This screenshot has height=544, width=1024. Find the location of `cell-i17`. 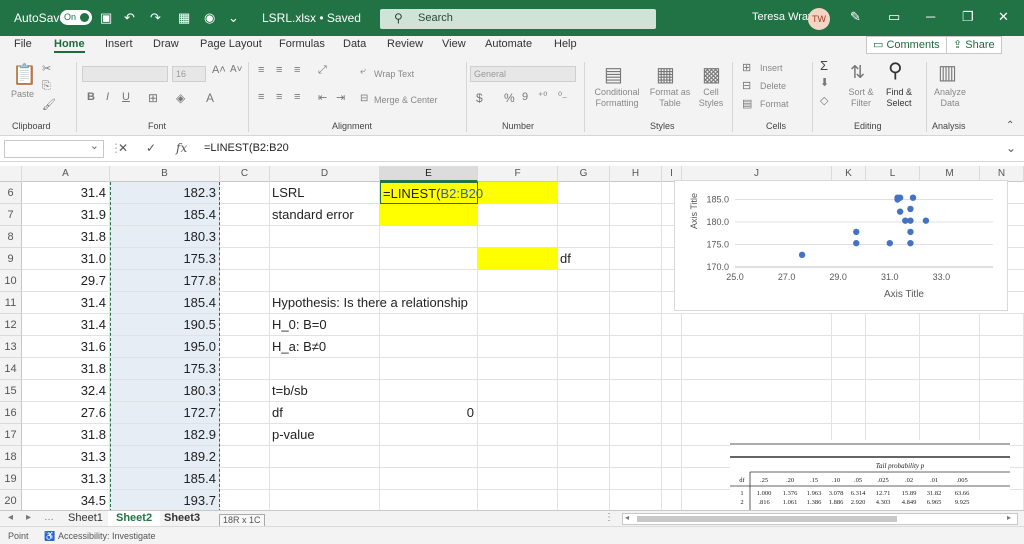

cell-i17 is located at coordinates (672, 435).